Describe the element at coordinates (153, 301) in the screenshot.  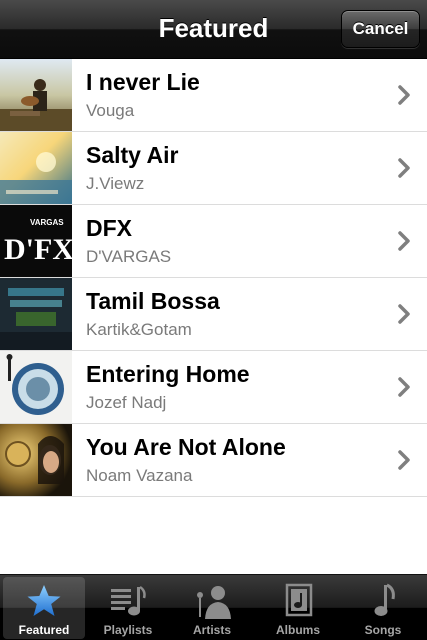
I see `song-title: Tamil Bossa` at that location.